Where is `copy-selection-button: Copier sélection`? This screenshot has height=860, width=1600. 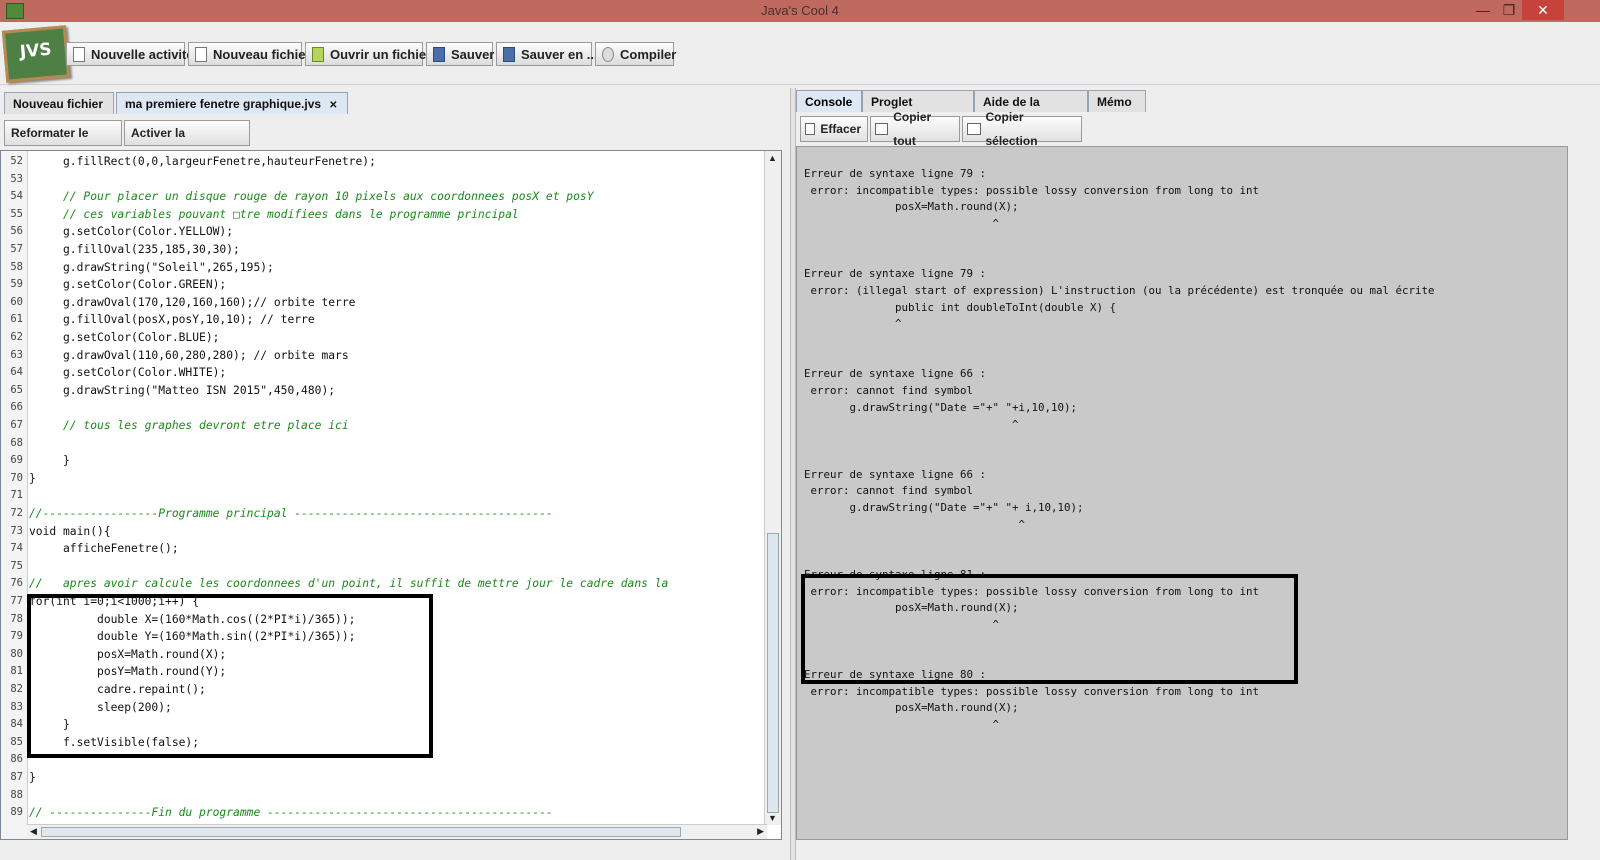
copy-selection-button: Copier sélection is located at coordinates (1022, 129).